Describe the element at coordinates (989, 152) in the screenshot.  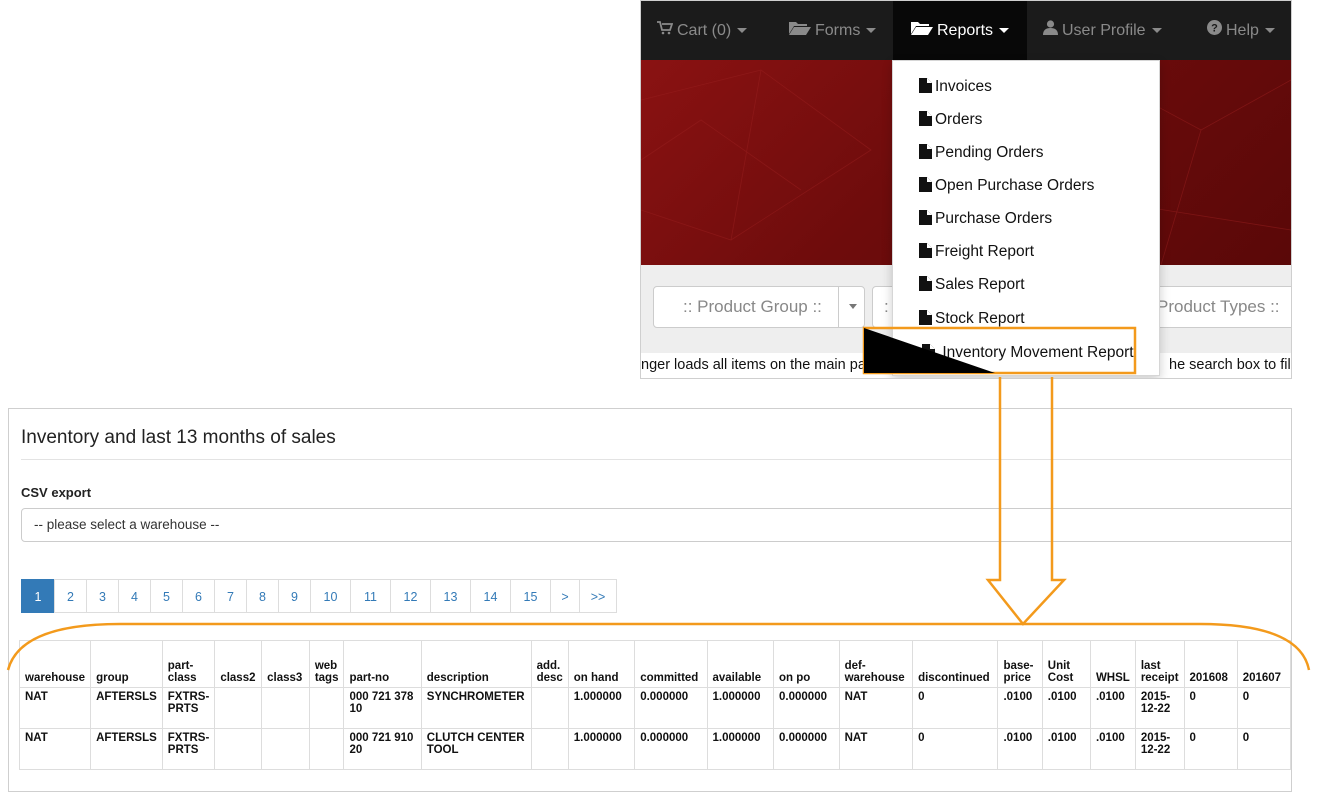
I see `menu-item-label: Pending Orders` at that location.